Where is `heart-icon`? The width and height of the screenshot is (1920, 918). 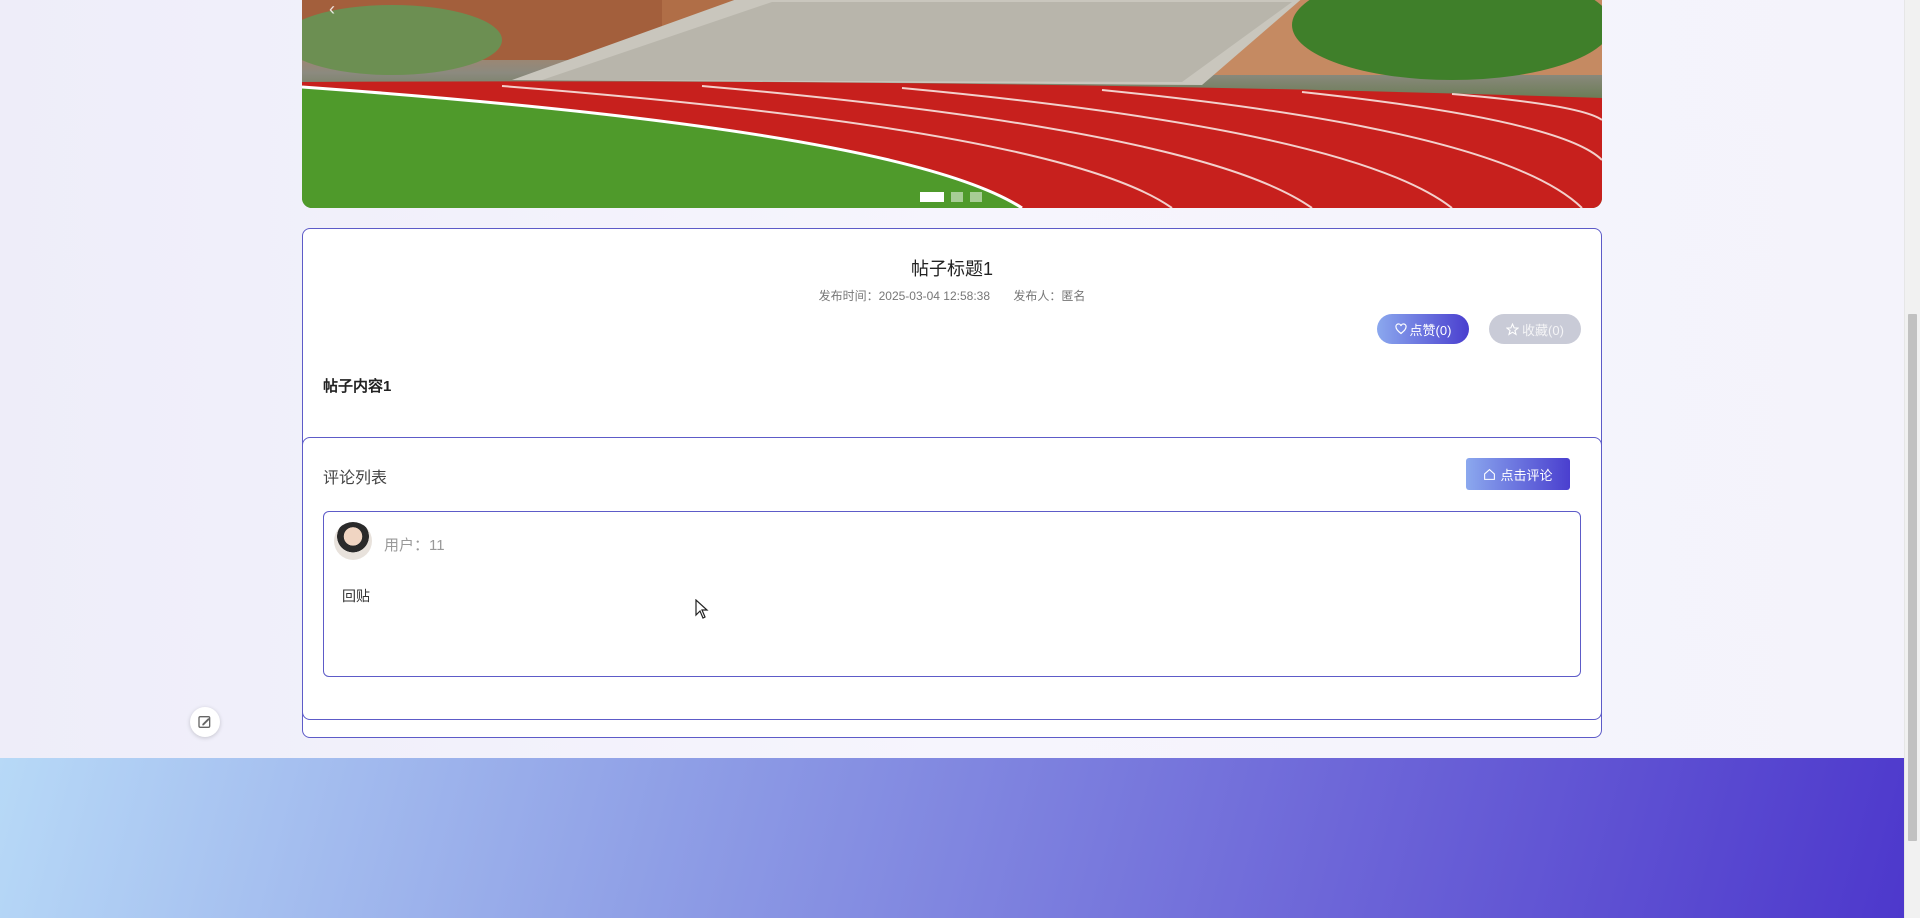
heart-icon is located at coordinates (1400, 329).